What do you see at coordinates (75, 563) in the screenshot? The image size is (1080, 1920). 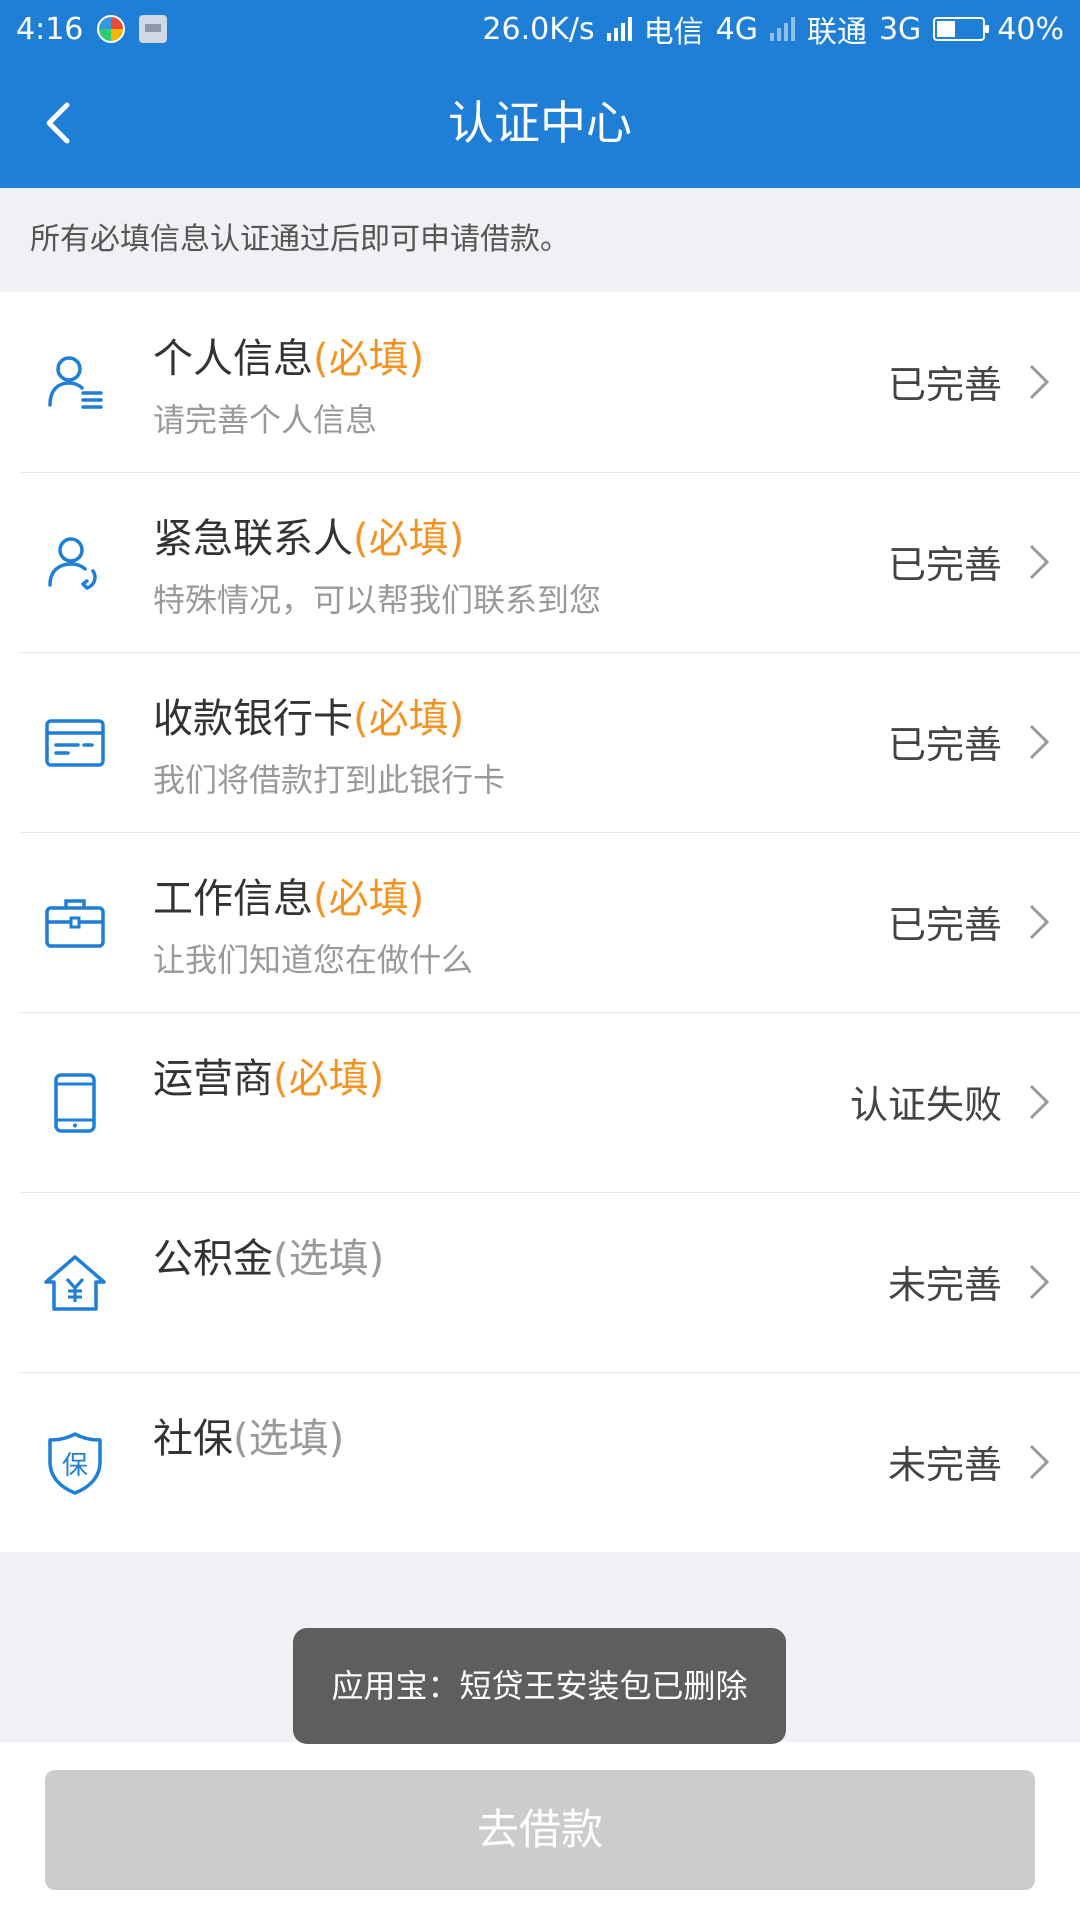 I see `contact-phone-icon` at bounding box center [75, 563].